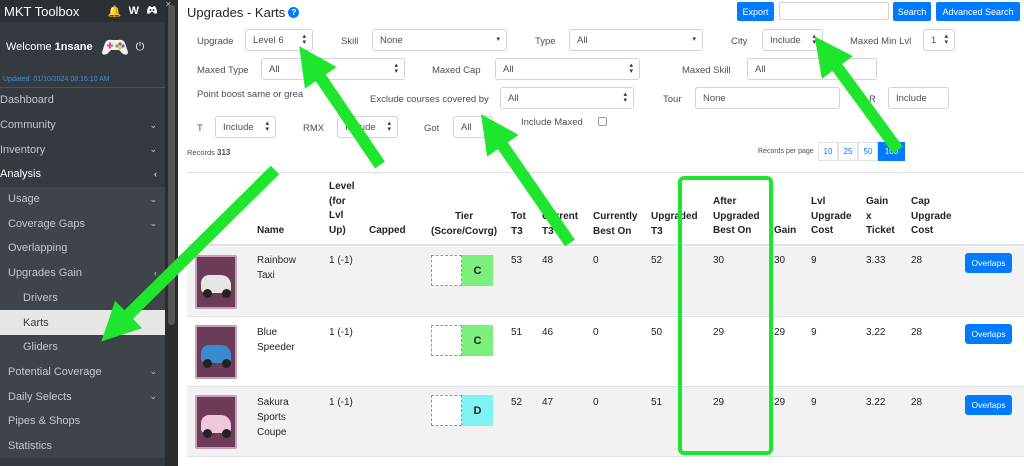 The height and width of the screenshot is (466, 1024). What do you see at coordinates (831, 217) in the screenshot?
I see `col-lvl-upgrade-cost: Lvl Upgrade Cost` at bounding box center [831, 217].